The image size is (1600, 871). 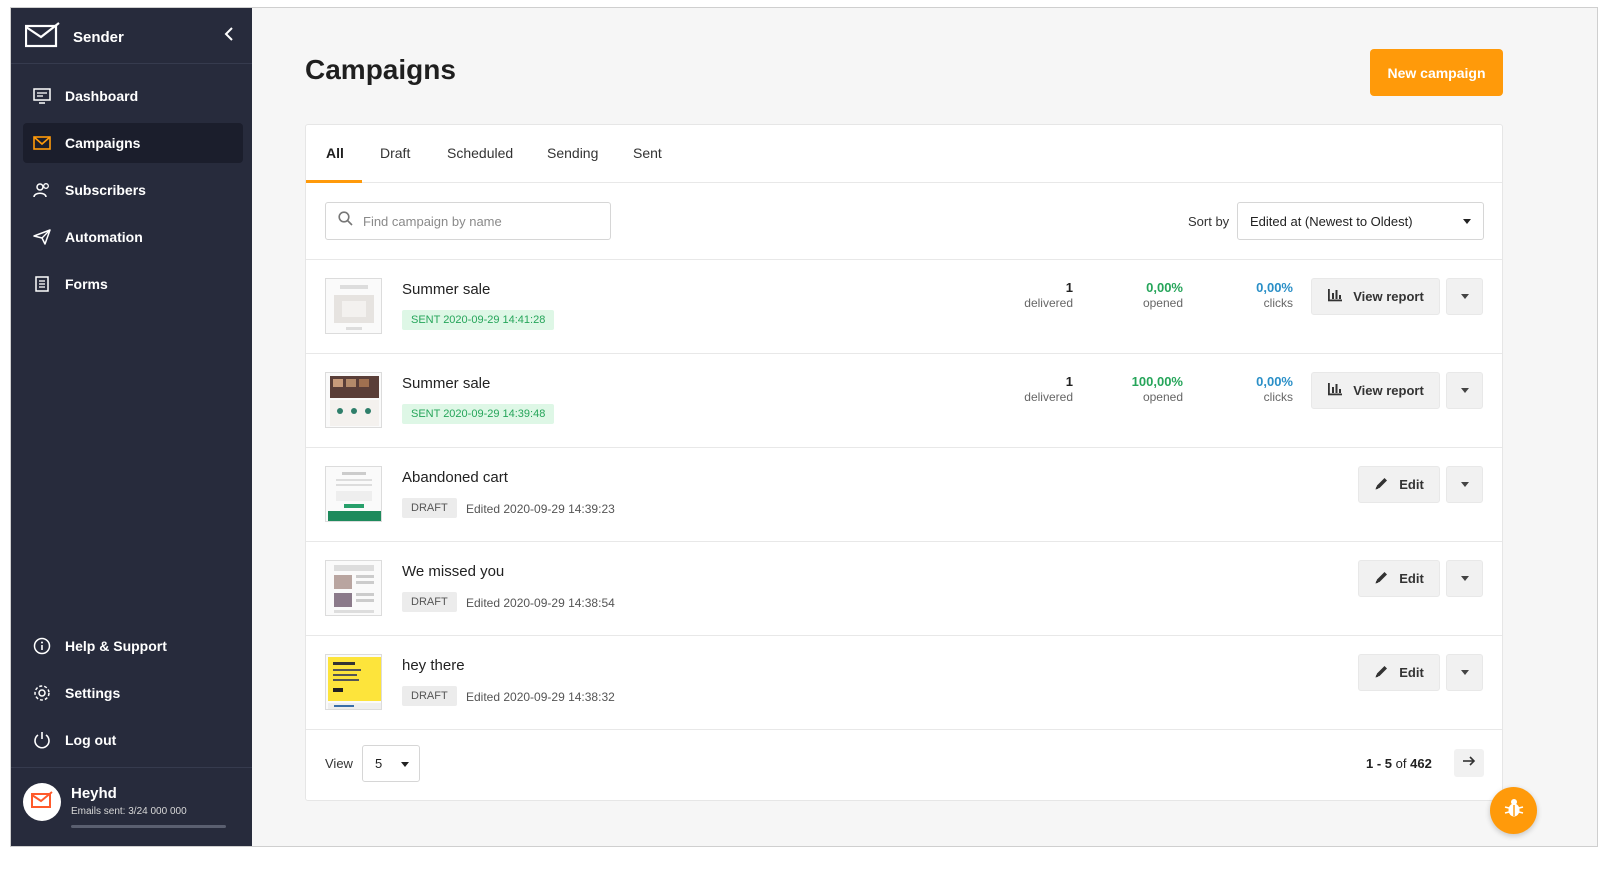 What do you see at coordinates (133, 237) in the screenshot?
I see `sidebar-item-automation: Automation` at bounding box center [133, 237].